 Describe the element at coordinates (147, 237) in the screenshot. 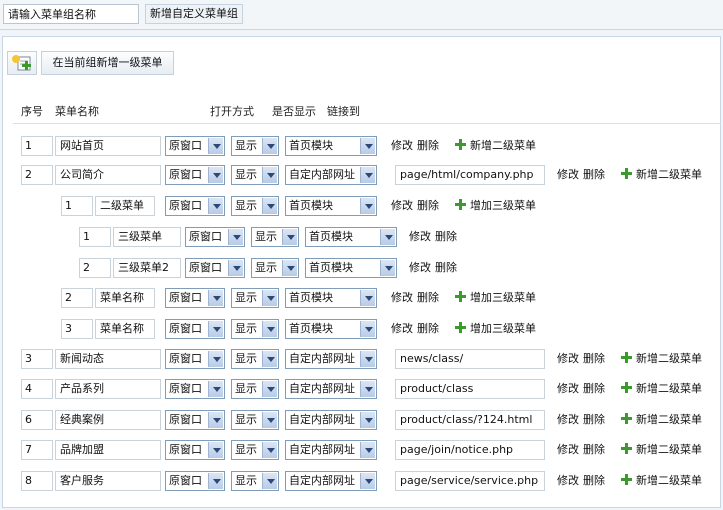

I see `menu-name-input: 三级菜单` at that location.